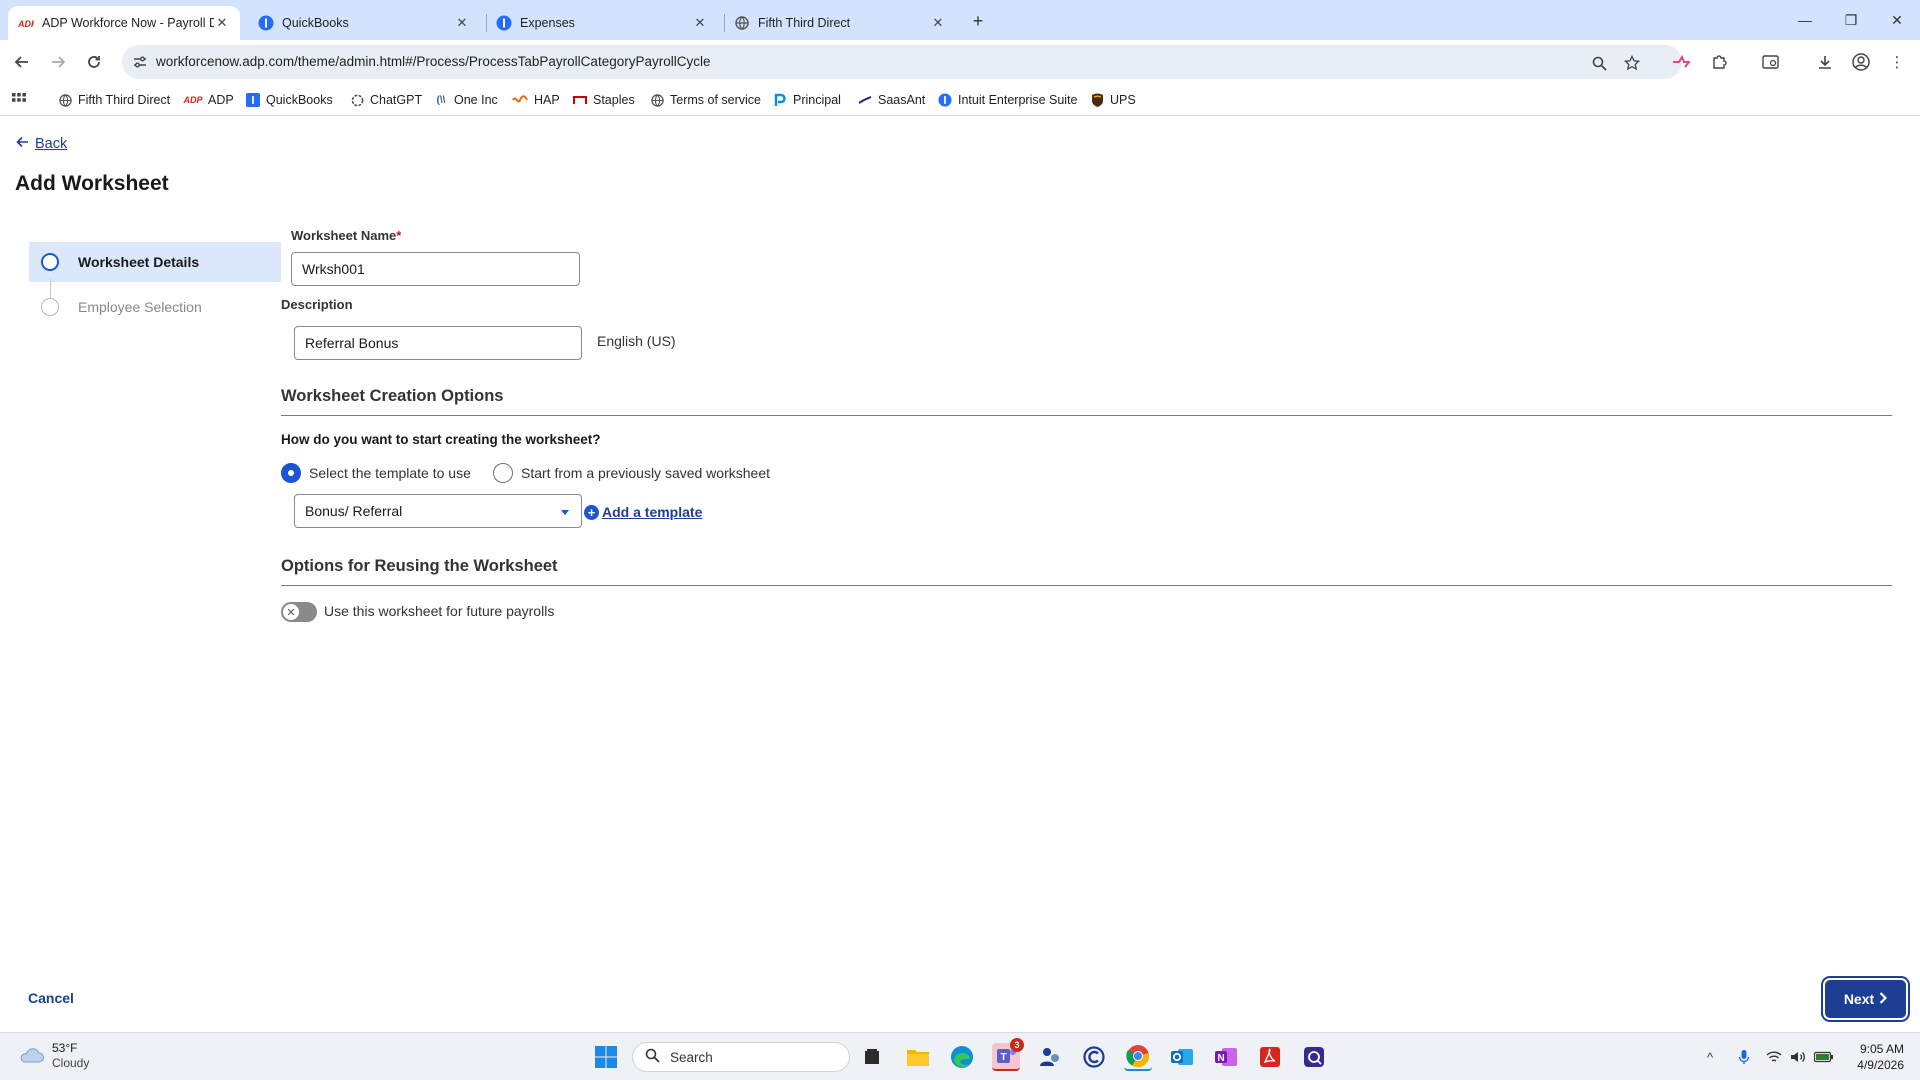 The image size is (1920, 1080). I want to click on bookmark-label: QuickBooks, so click(299, 100).